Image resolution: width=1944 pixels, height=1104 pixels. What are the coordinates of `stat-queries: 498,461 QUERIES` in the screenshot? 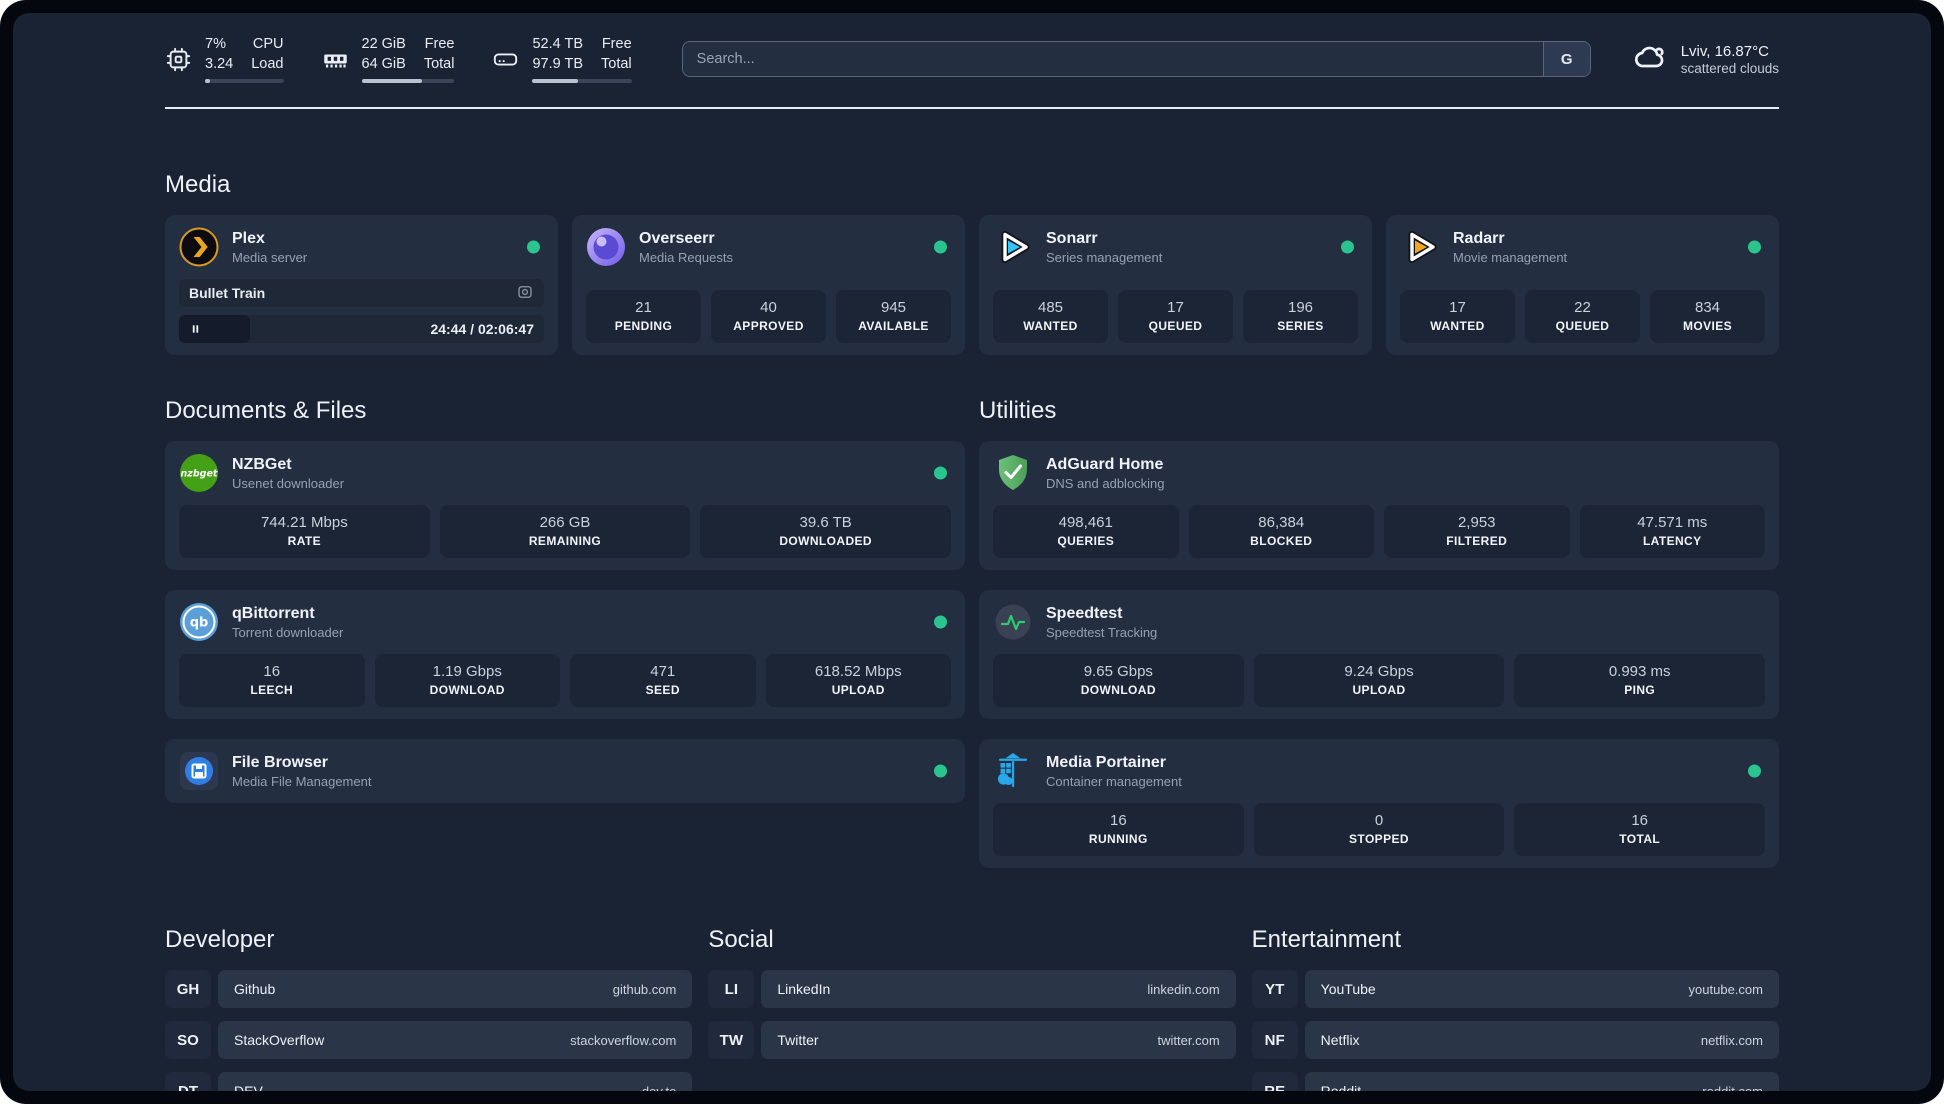 It's located at (1086, 532).